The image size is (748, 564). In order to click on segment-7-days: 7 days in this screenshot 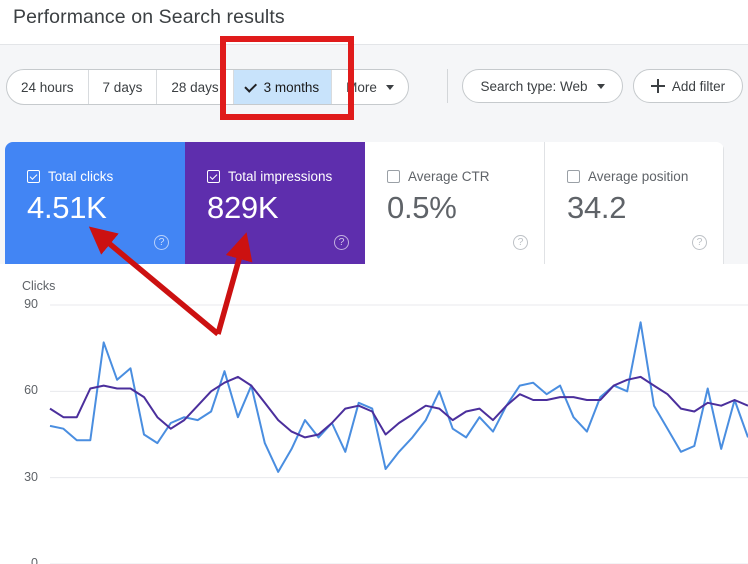, I will do `click(123, 87)`.